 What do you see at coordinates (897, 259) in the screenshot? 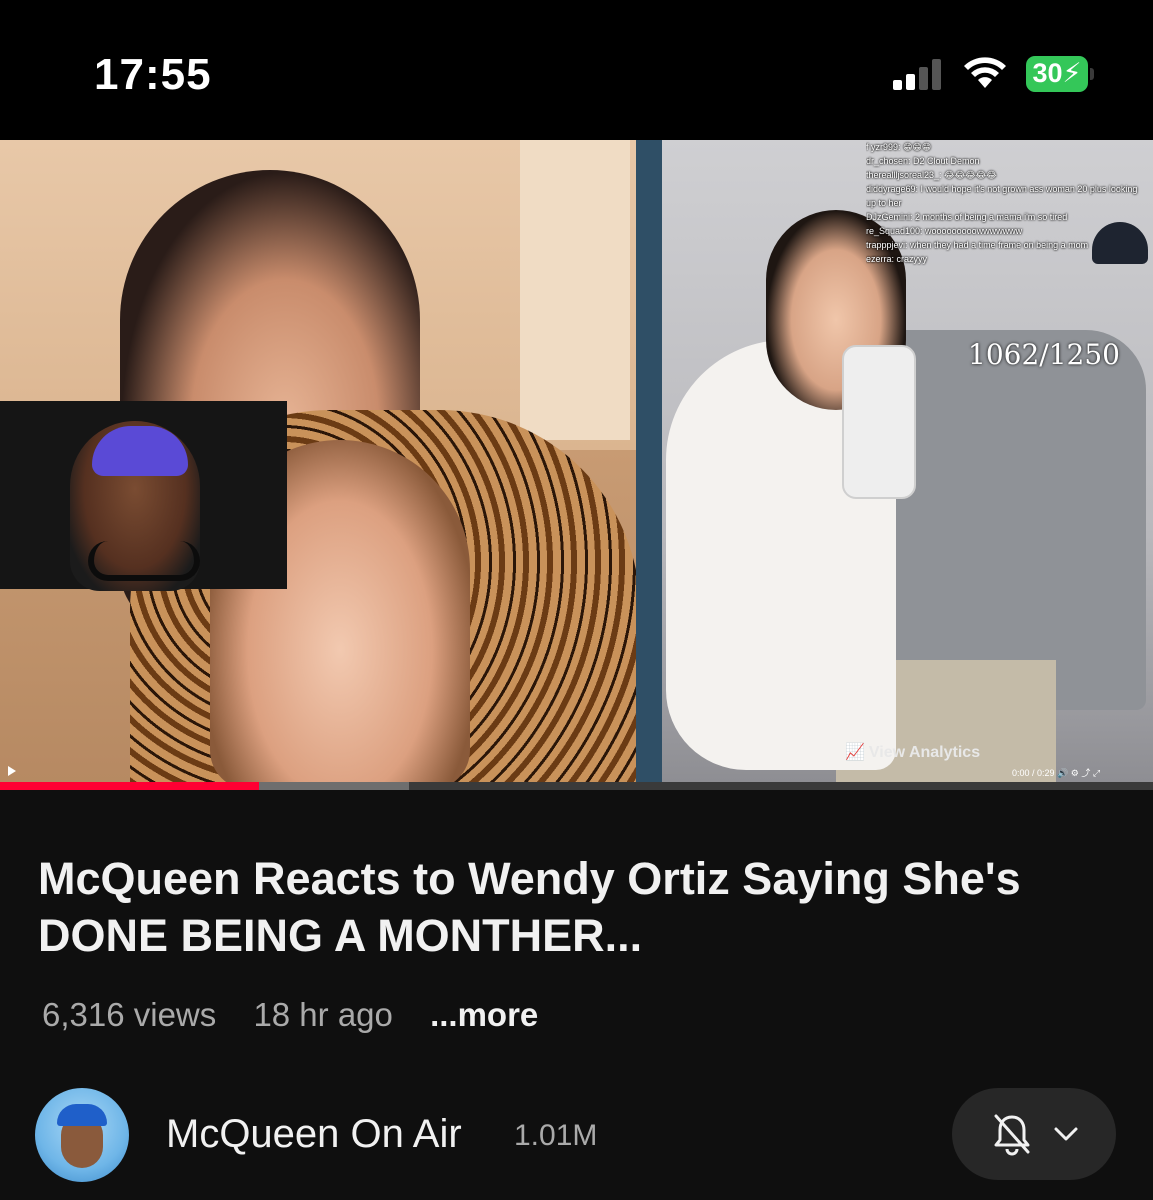
I see `chat-message: ezerra: crazyyy` at bounding box center [897, 259].